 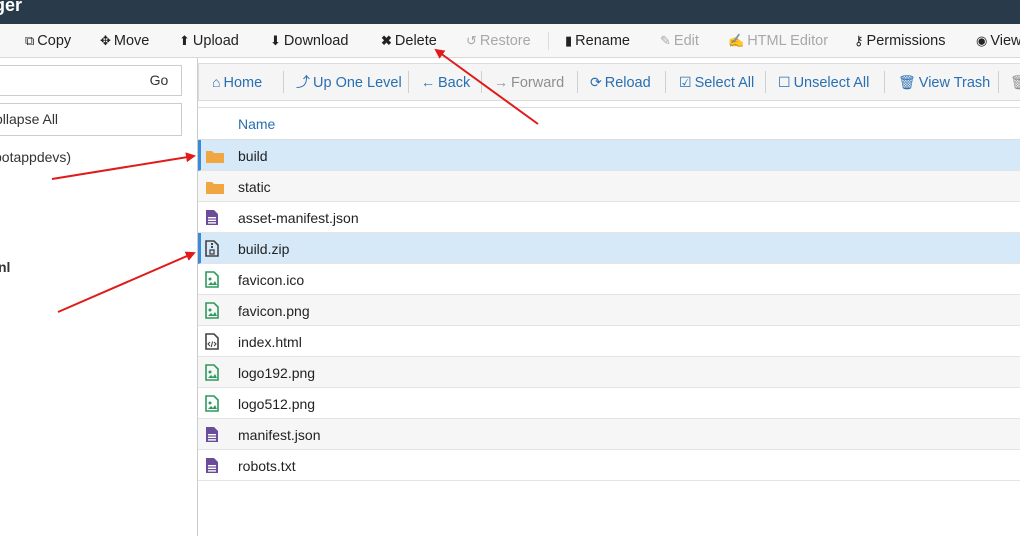 I want to click on file-name: robots.txt, so click(x=267, y=466).